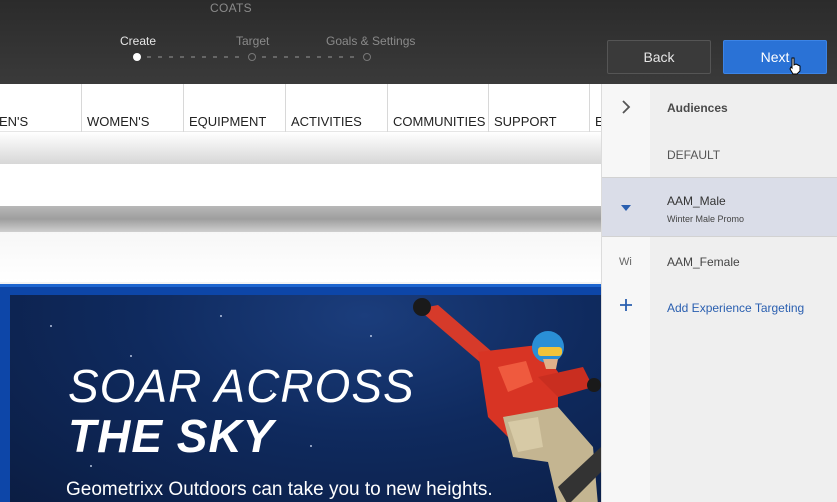 This screenshot has height=502, width=837. I want to click on plus-icon, so click(626, 305).